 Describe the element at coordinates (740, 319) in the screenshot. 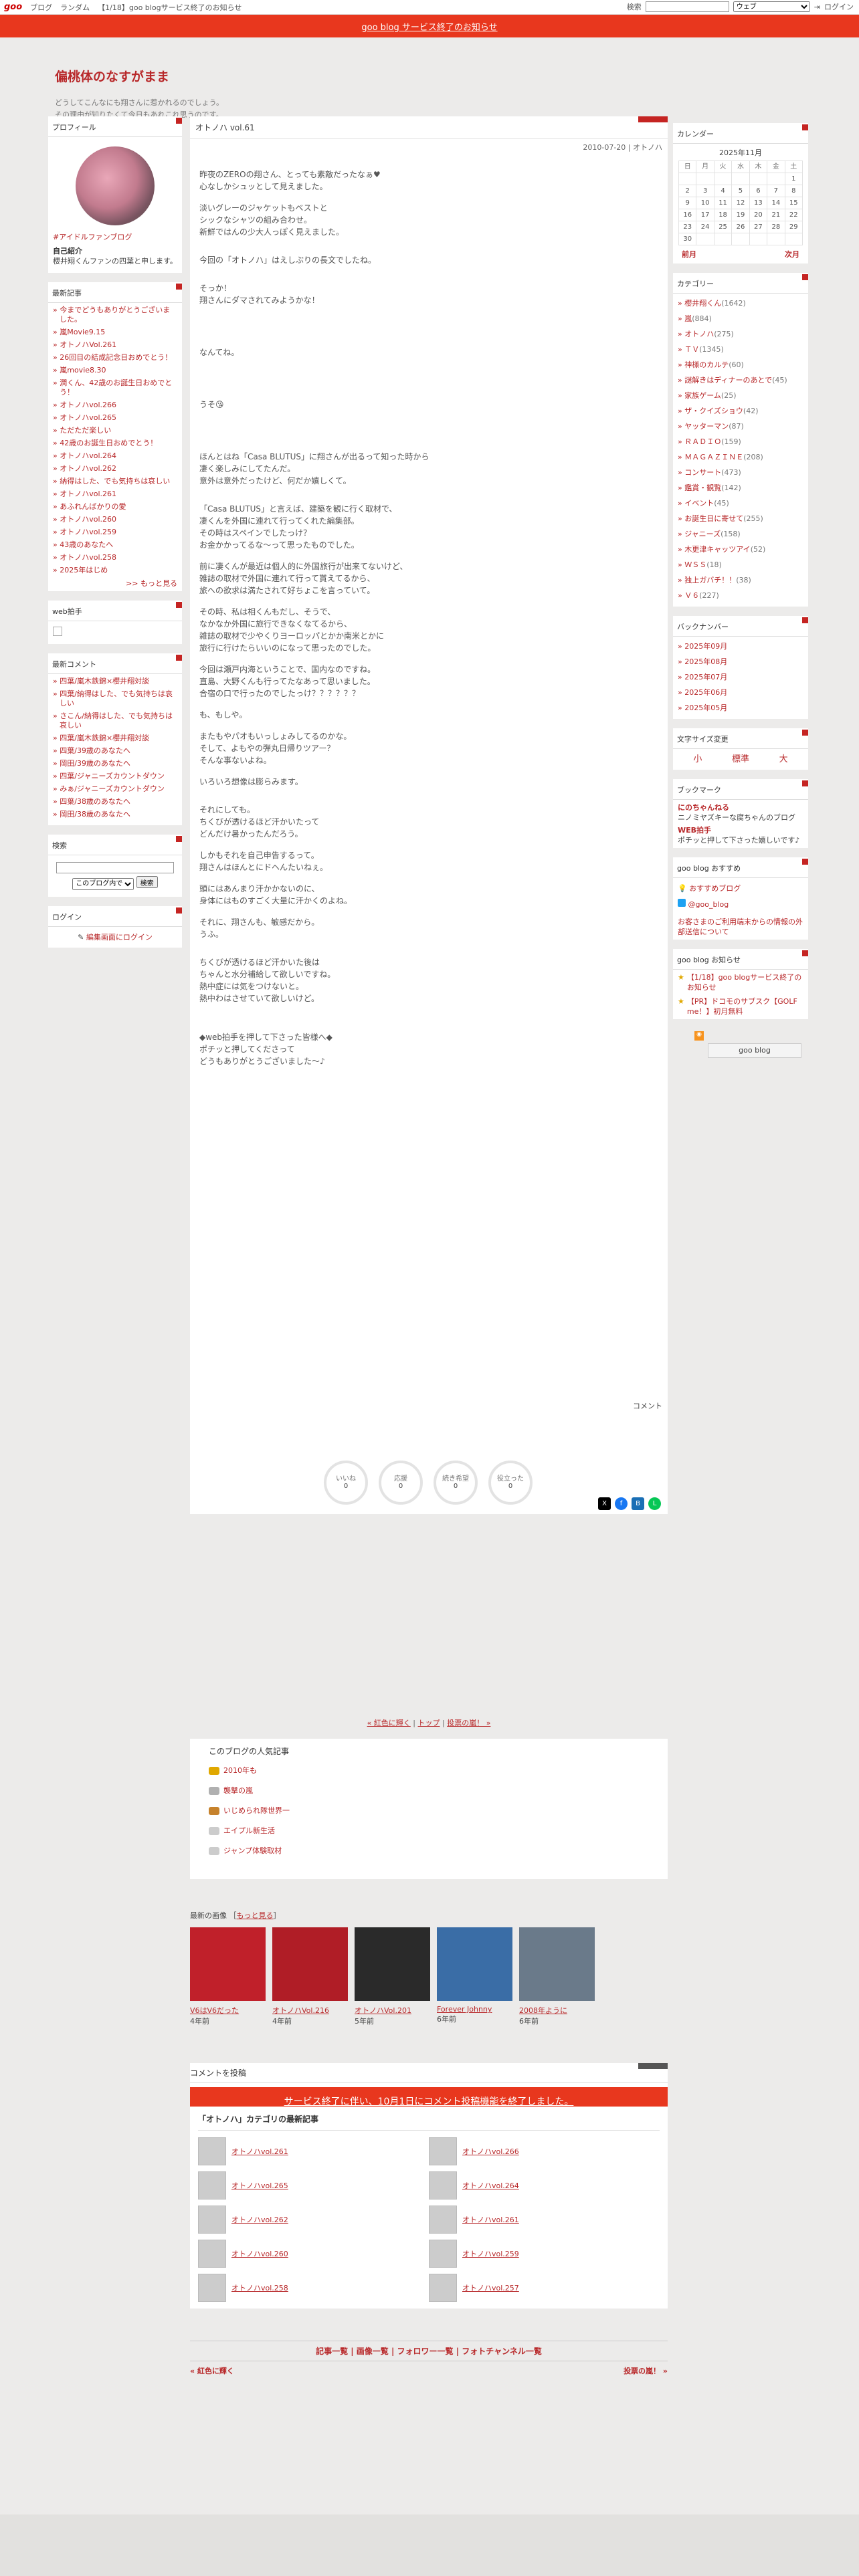

I see `category-item: 嵐(884)` at that location.